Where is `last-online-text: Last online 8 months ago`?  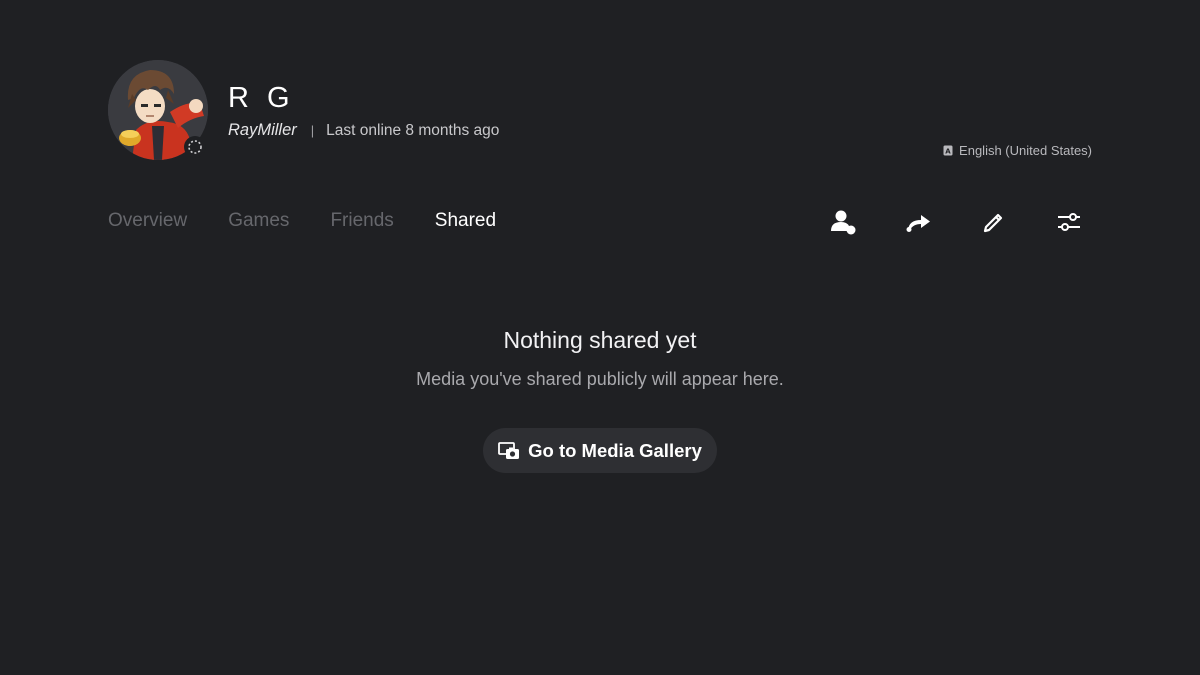 last-online-text: Last online 8 months ago is located at coordinates (413, 130).